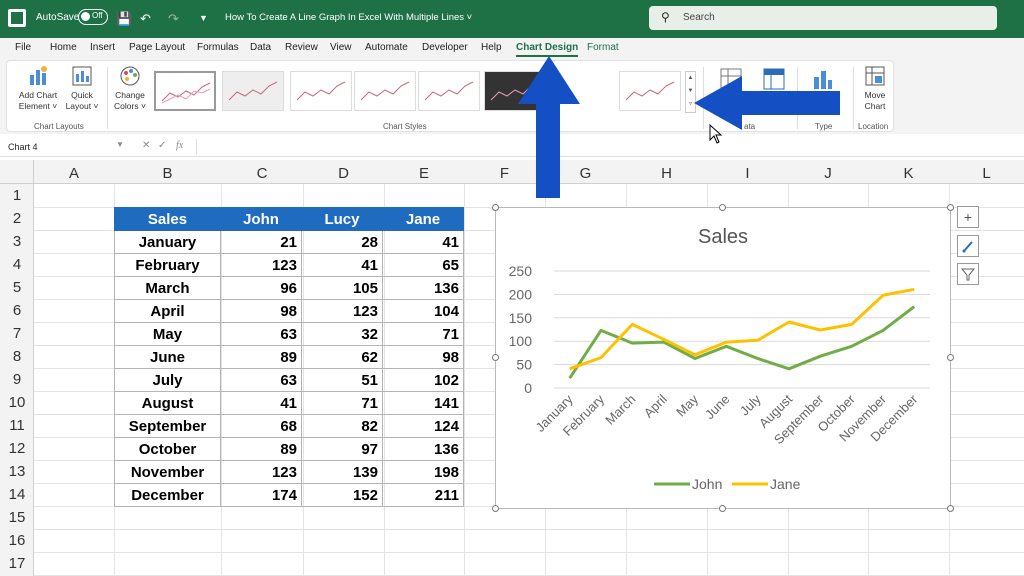  What do you see at coordinates (17, 310) in the screenshot?
I see `row-header-6: 6` at bounding box center [17, 310].